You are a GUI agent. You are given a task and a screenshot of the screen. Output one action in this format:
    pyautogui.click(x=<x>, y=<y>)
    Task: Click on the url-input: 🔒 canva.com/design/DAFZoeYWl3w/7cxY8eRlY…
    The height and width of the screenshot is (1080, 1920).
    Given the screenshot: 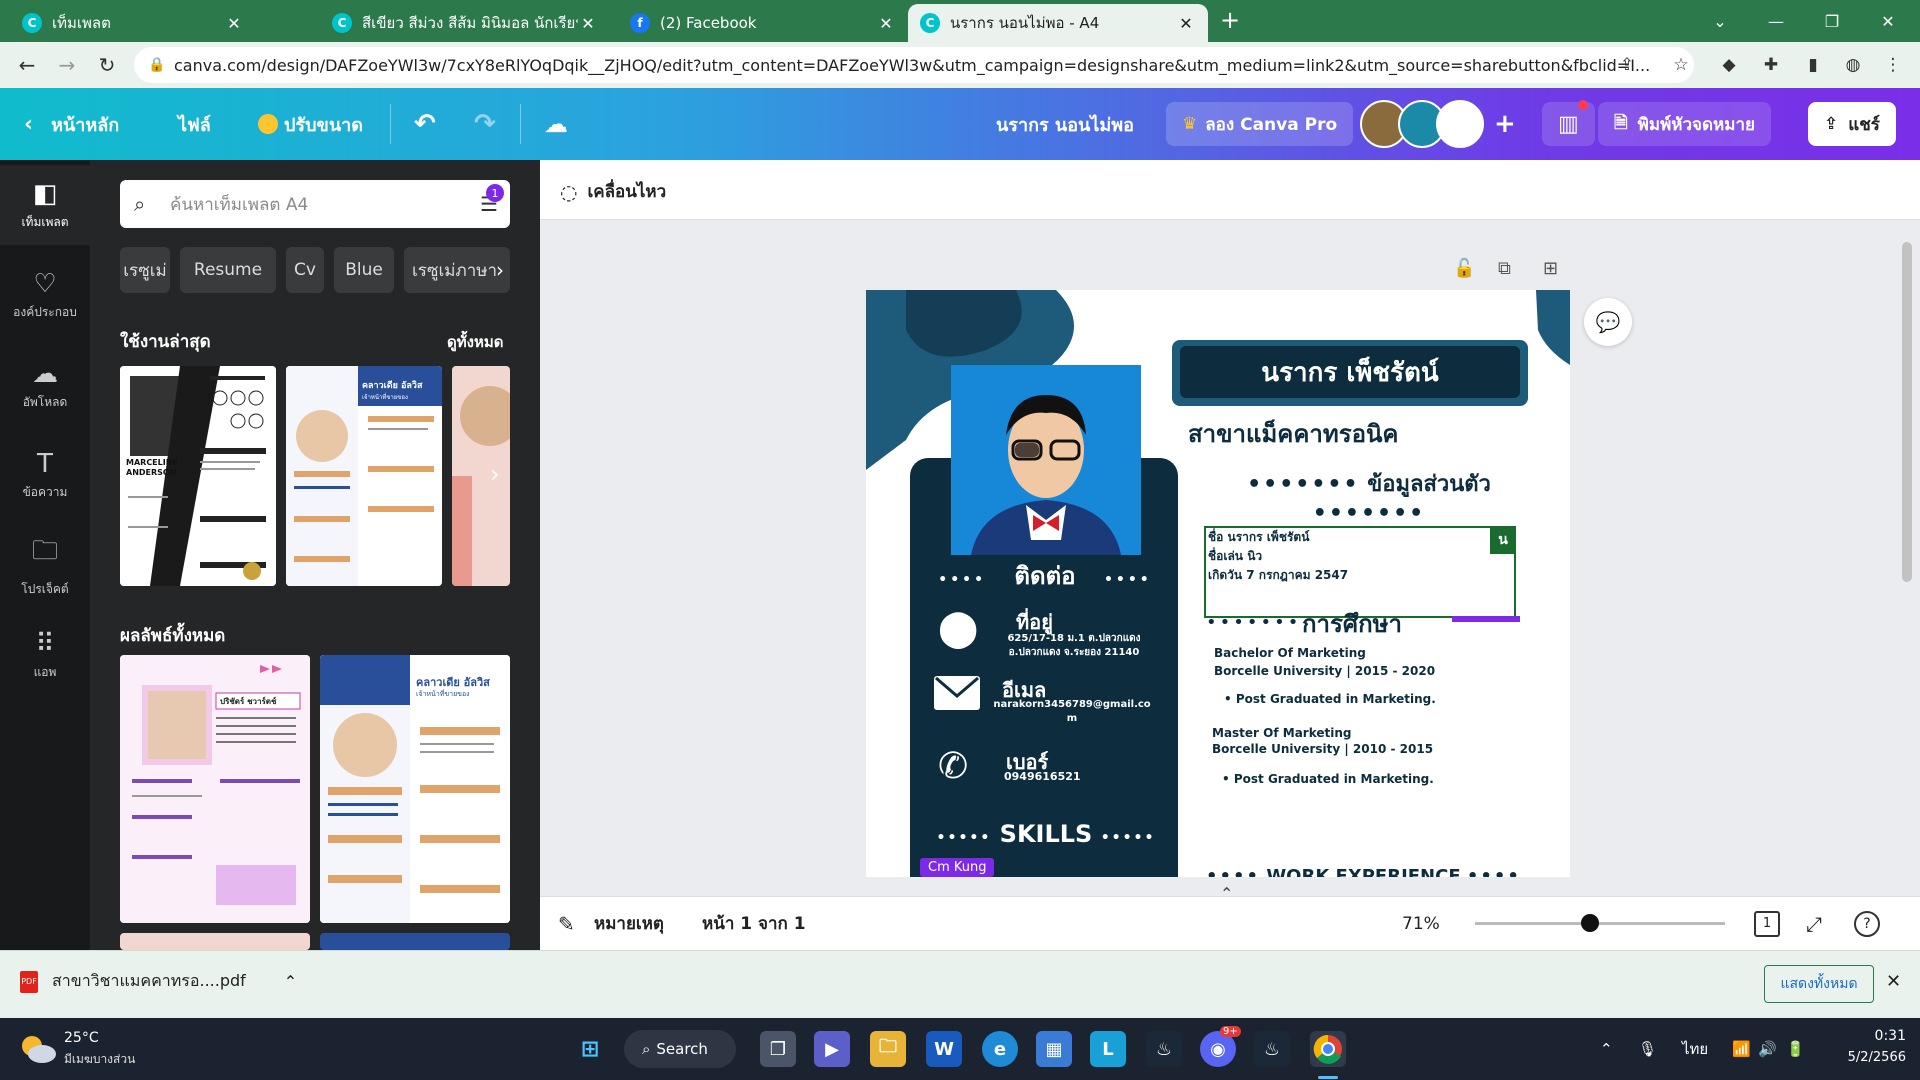 What is the action you would take?
    pyautogui.click(x=914, y=65)
    